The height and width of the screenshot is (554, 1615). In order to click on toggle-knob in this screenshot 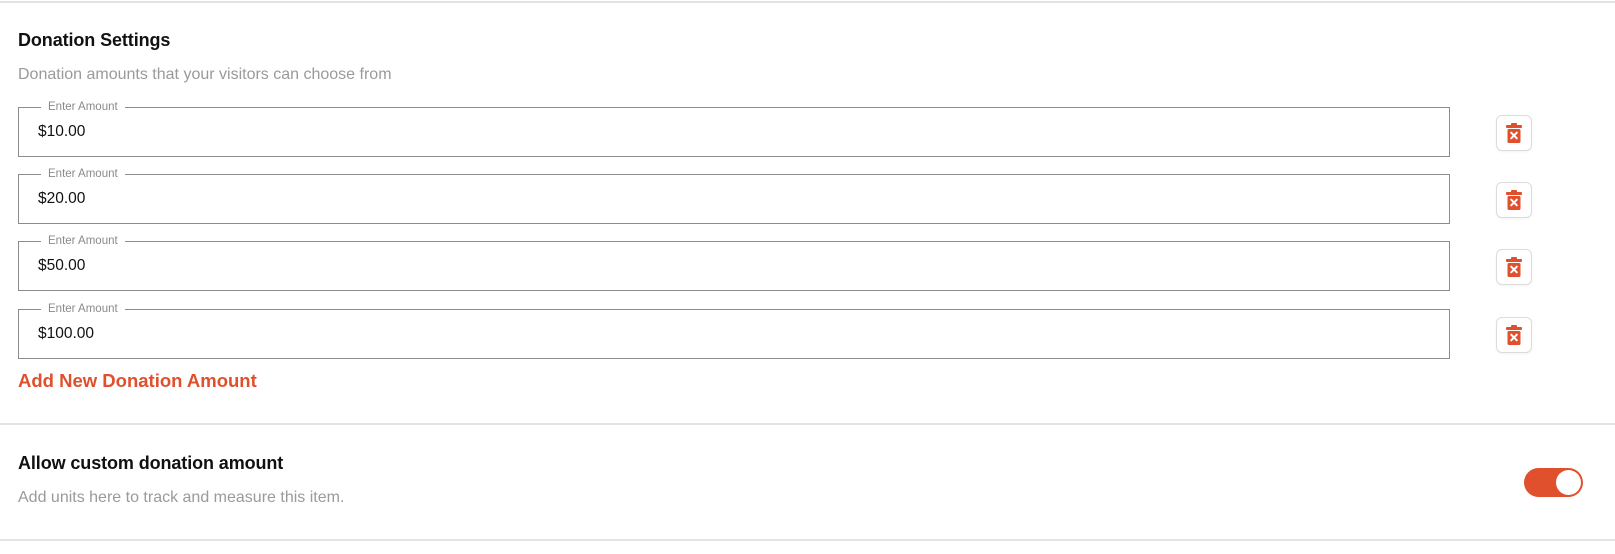, I will do `click(1568, 482)`.